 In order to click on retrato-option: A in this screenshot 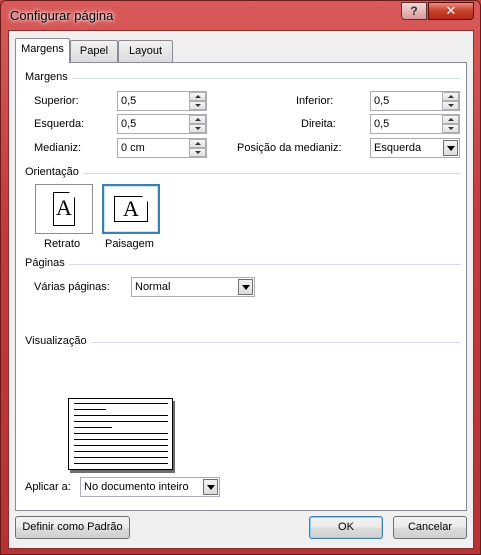, I will do `click(64, 209)`.